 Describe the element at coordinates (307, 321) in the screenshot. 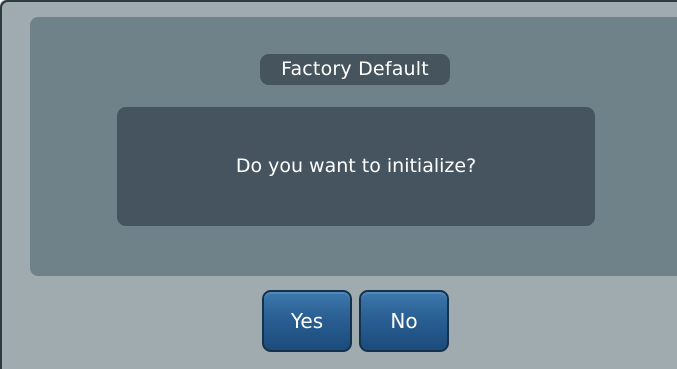

I see `yes-button: Yes` at that location.